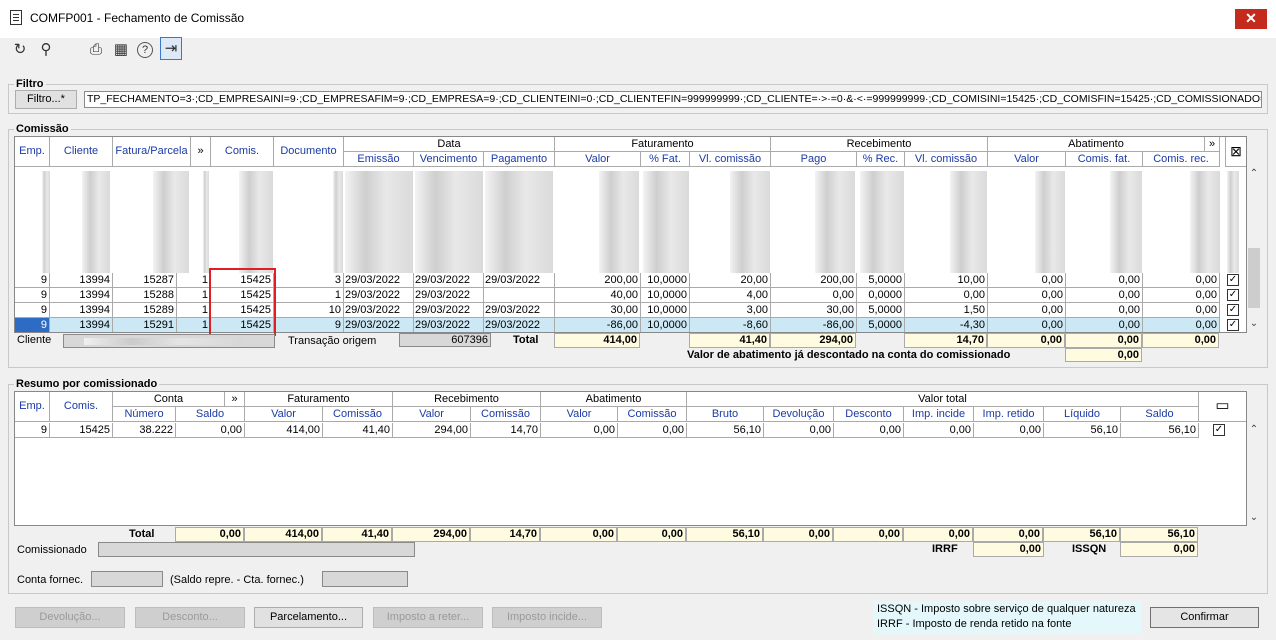 Image resolution: width=1276 pixels, height=640 pixels. I want to click on search-icon: ⚲, so click(46, 50).